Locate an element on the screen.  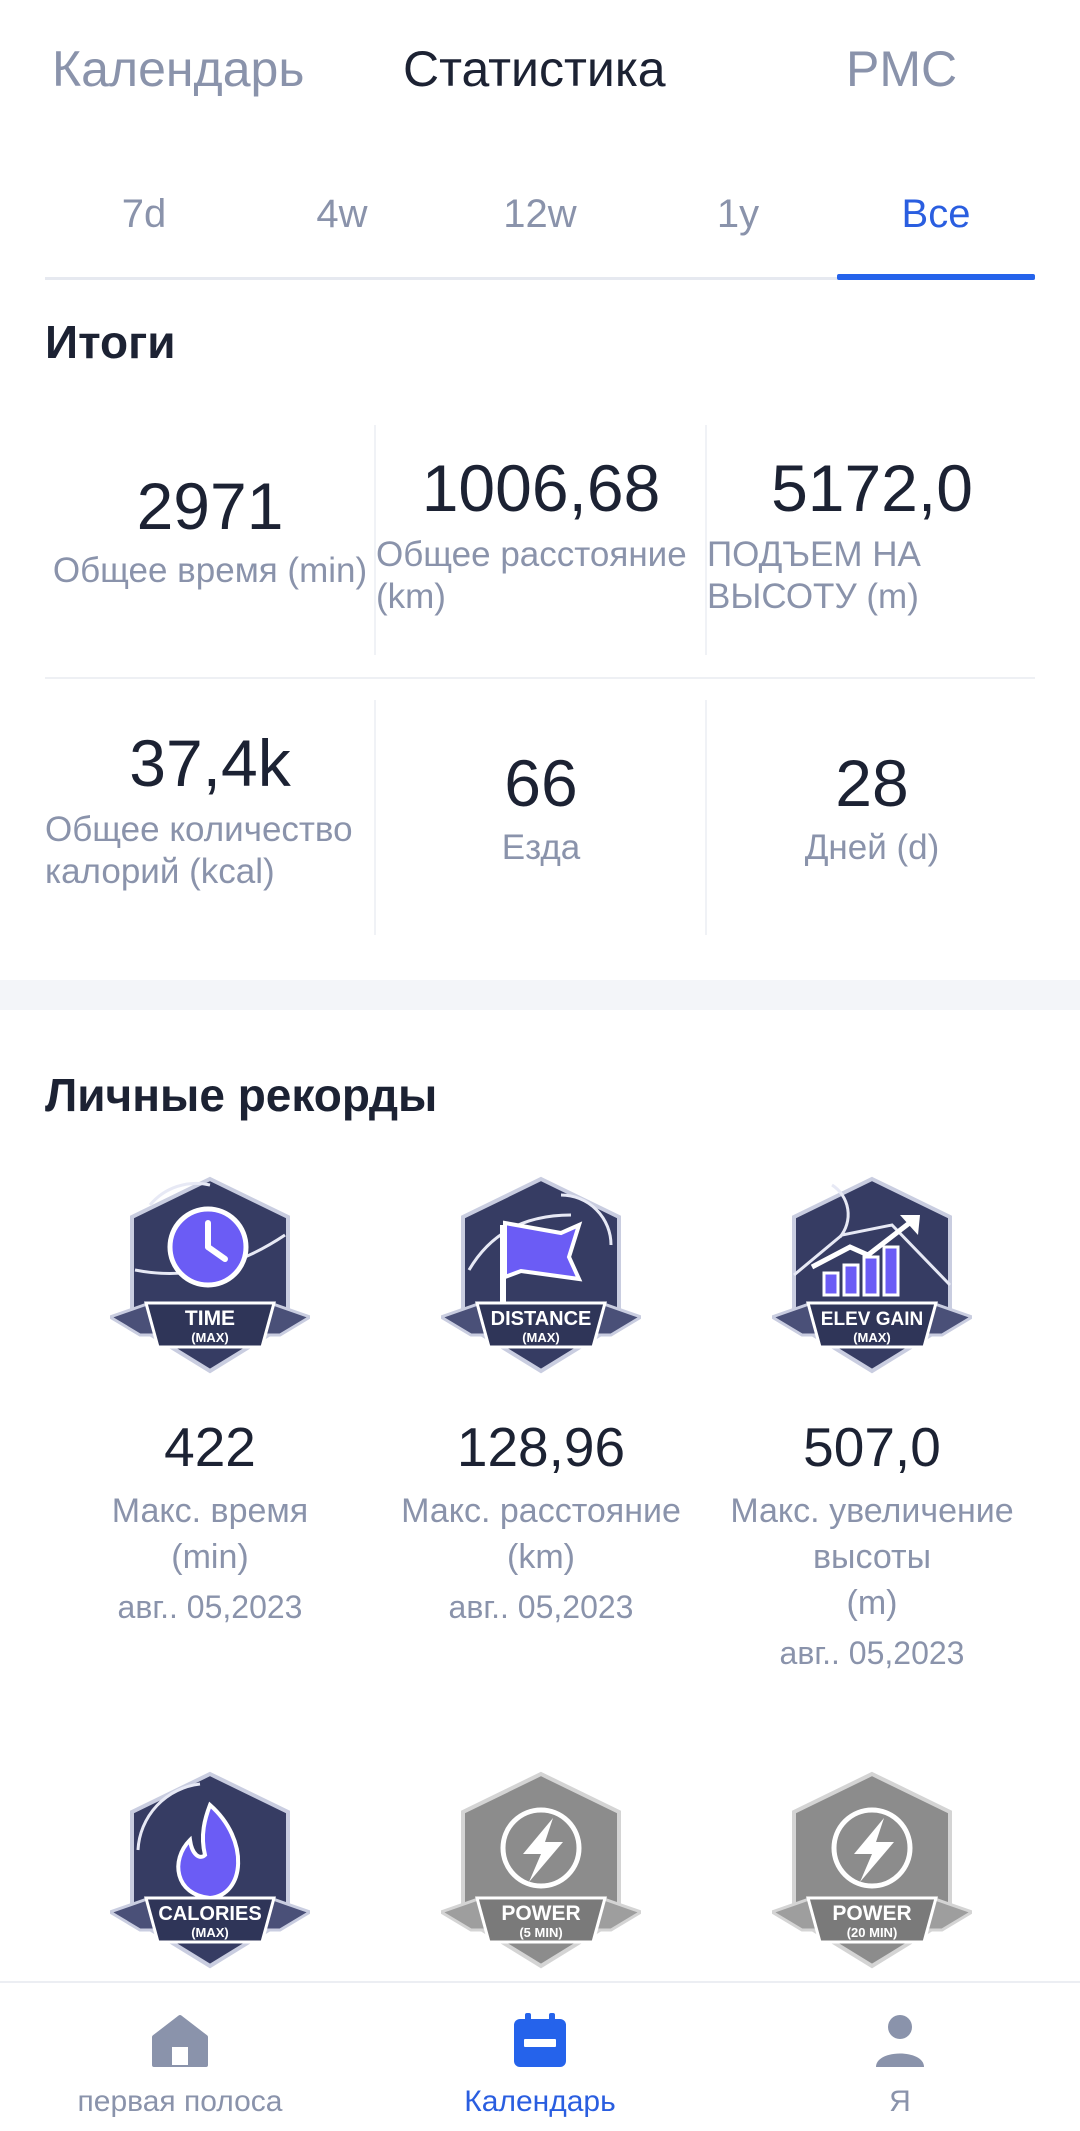
lightning-icon: POWER (20 MIN) is located at coordinates (872, 1870).